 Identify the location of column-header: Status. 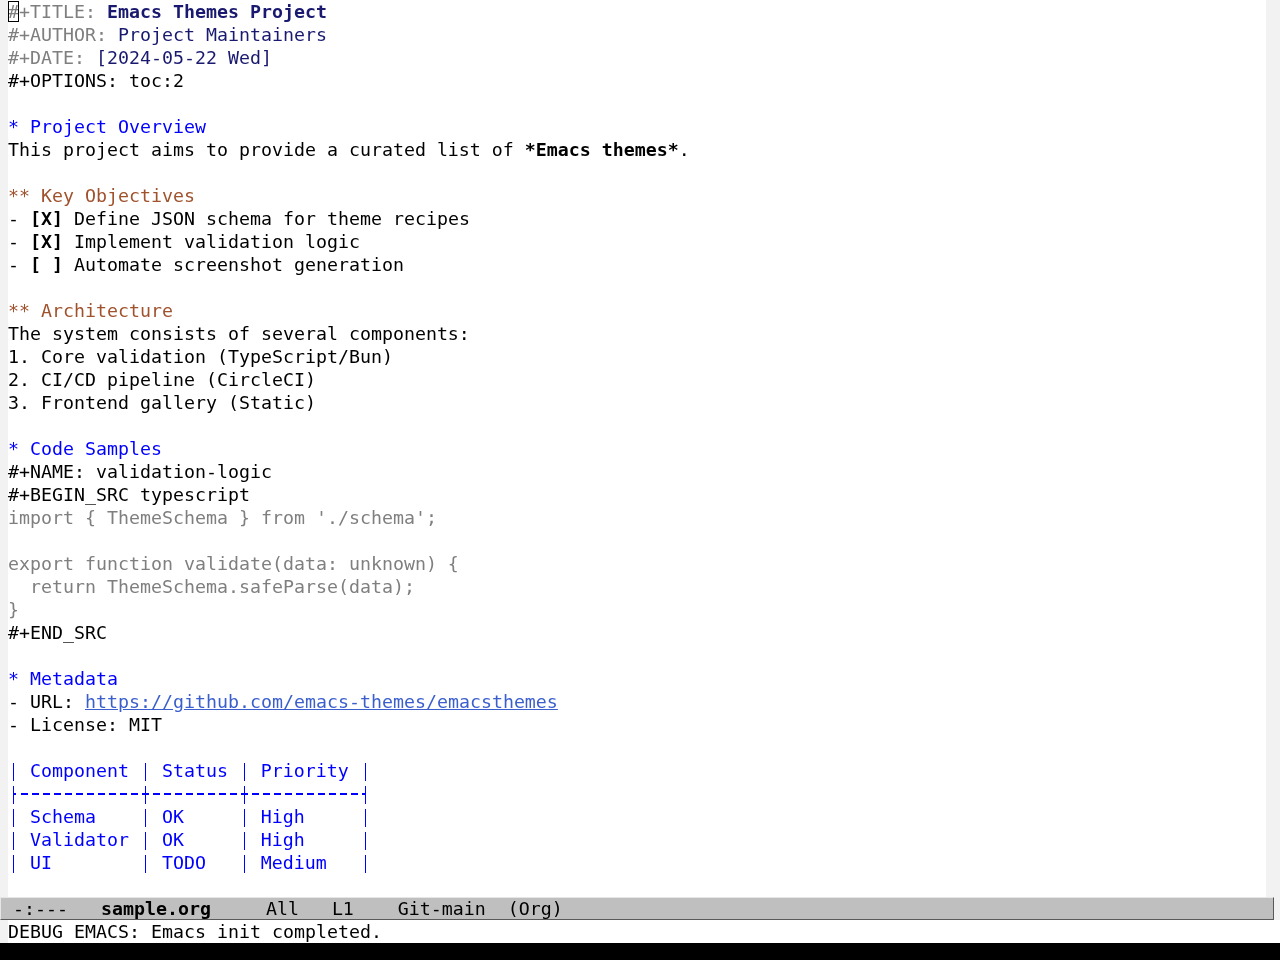
(194, 770).